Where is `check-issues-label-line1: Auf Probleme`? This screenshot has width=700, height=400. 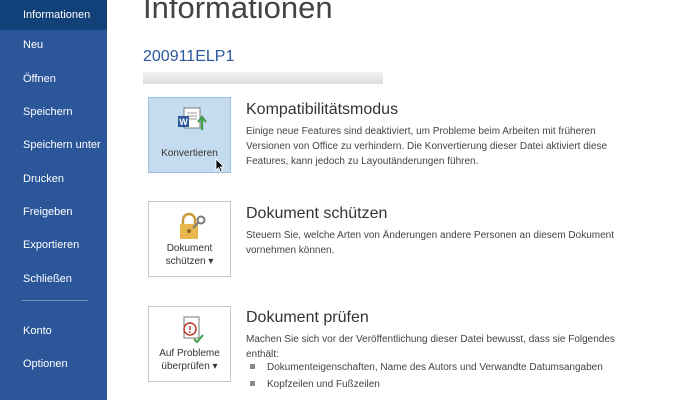 check-issues-label-line1: Auf Probleme is located at coordinates (189, 353).